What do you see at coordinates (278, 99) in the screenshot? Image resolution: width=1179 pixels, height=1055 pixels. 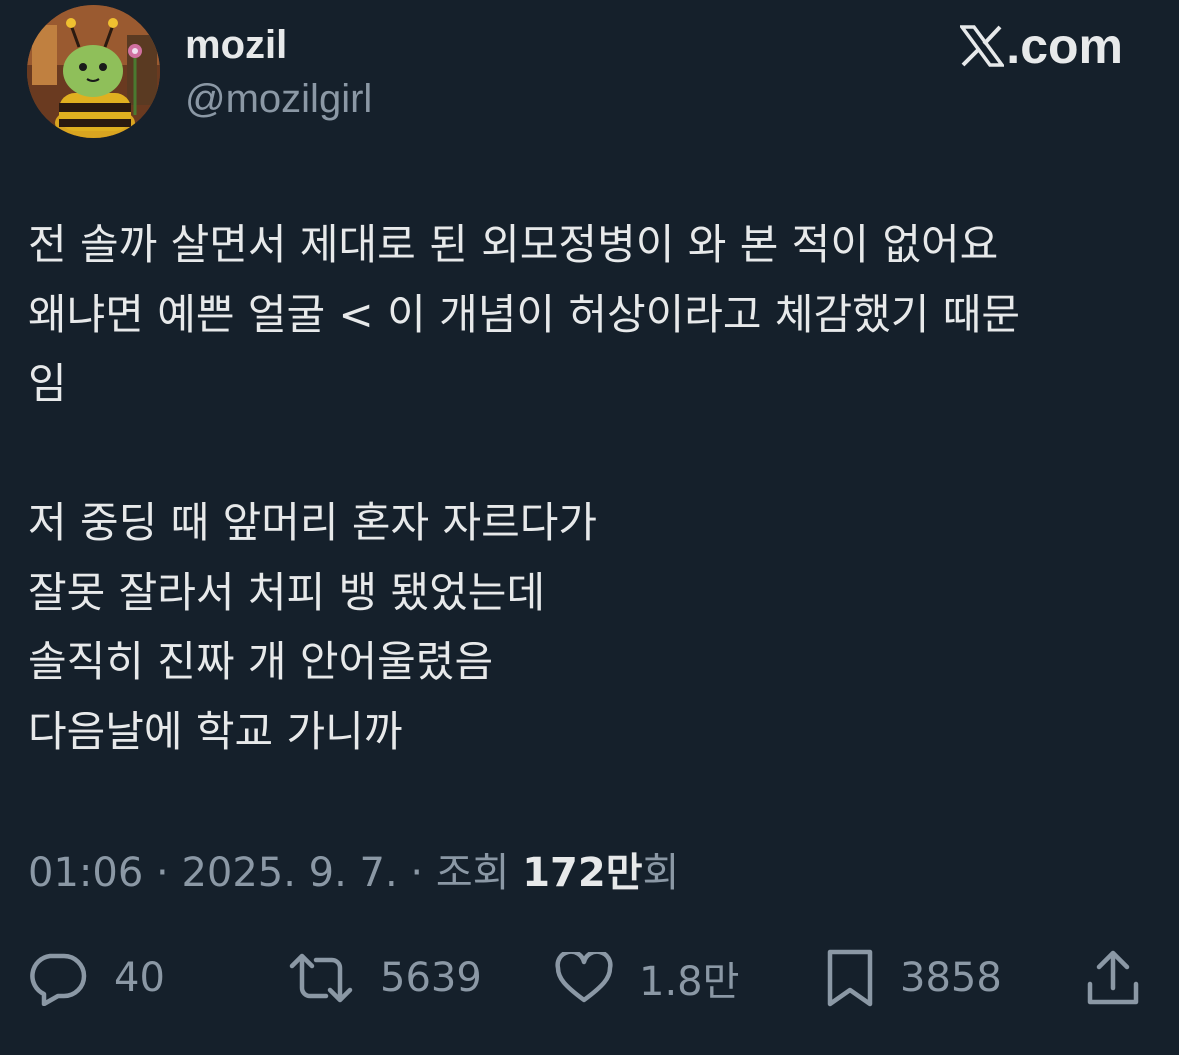 I see `user-handle: @mozilgirl` at bounding box center [278, 99].